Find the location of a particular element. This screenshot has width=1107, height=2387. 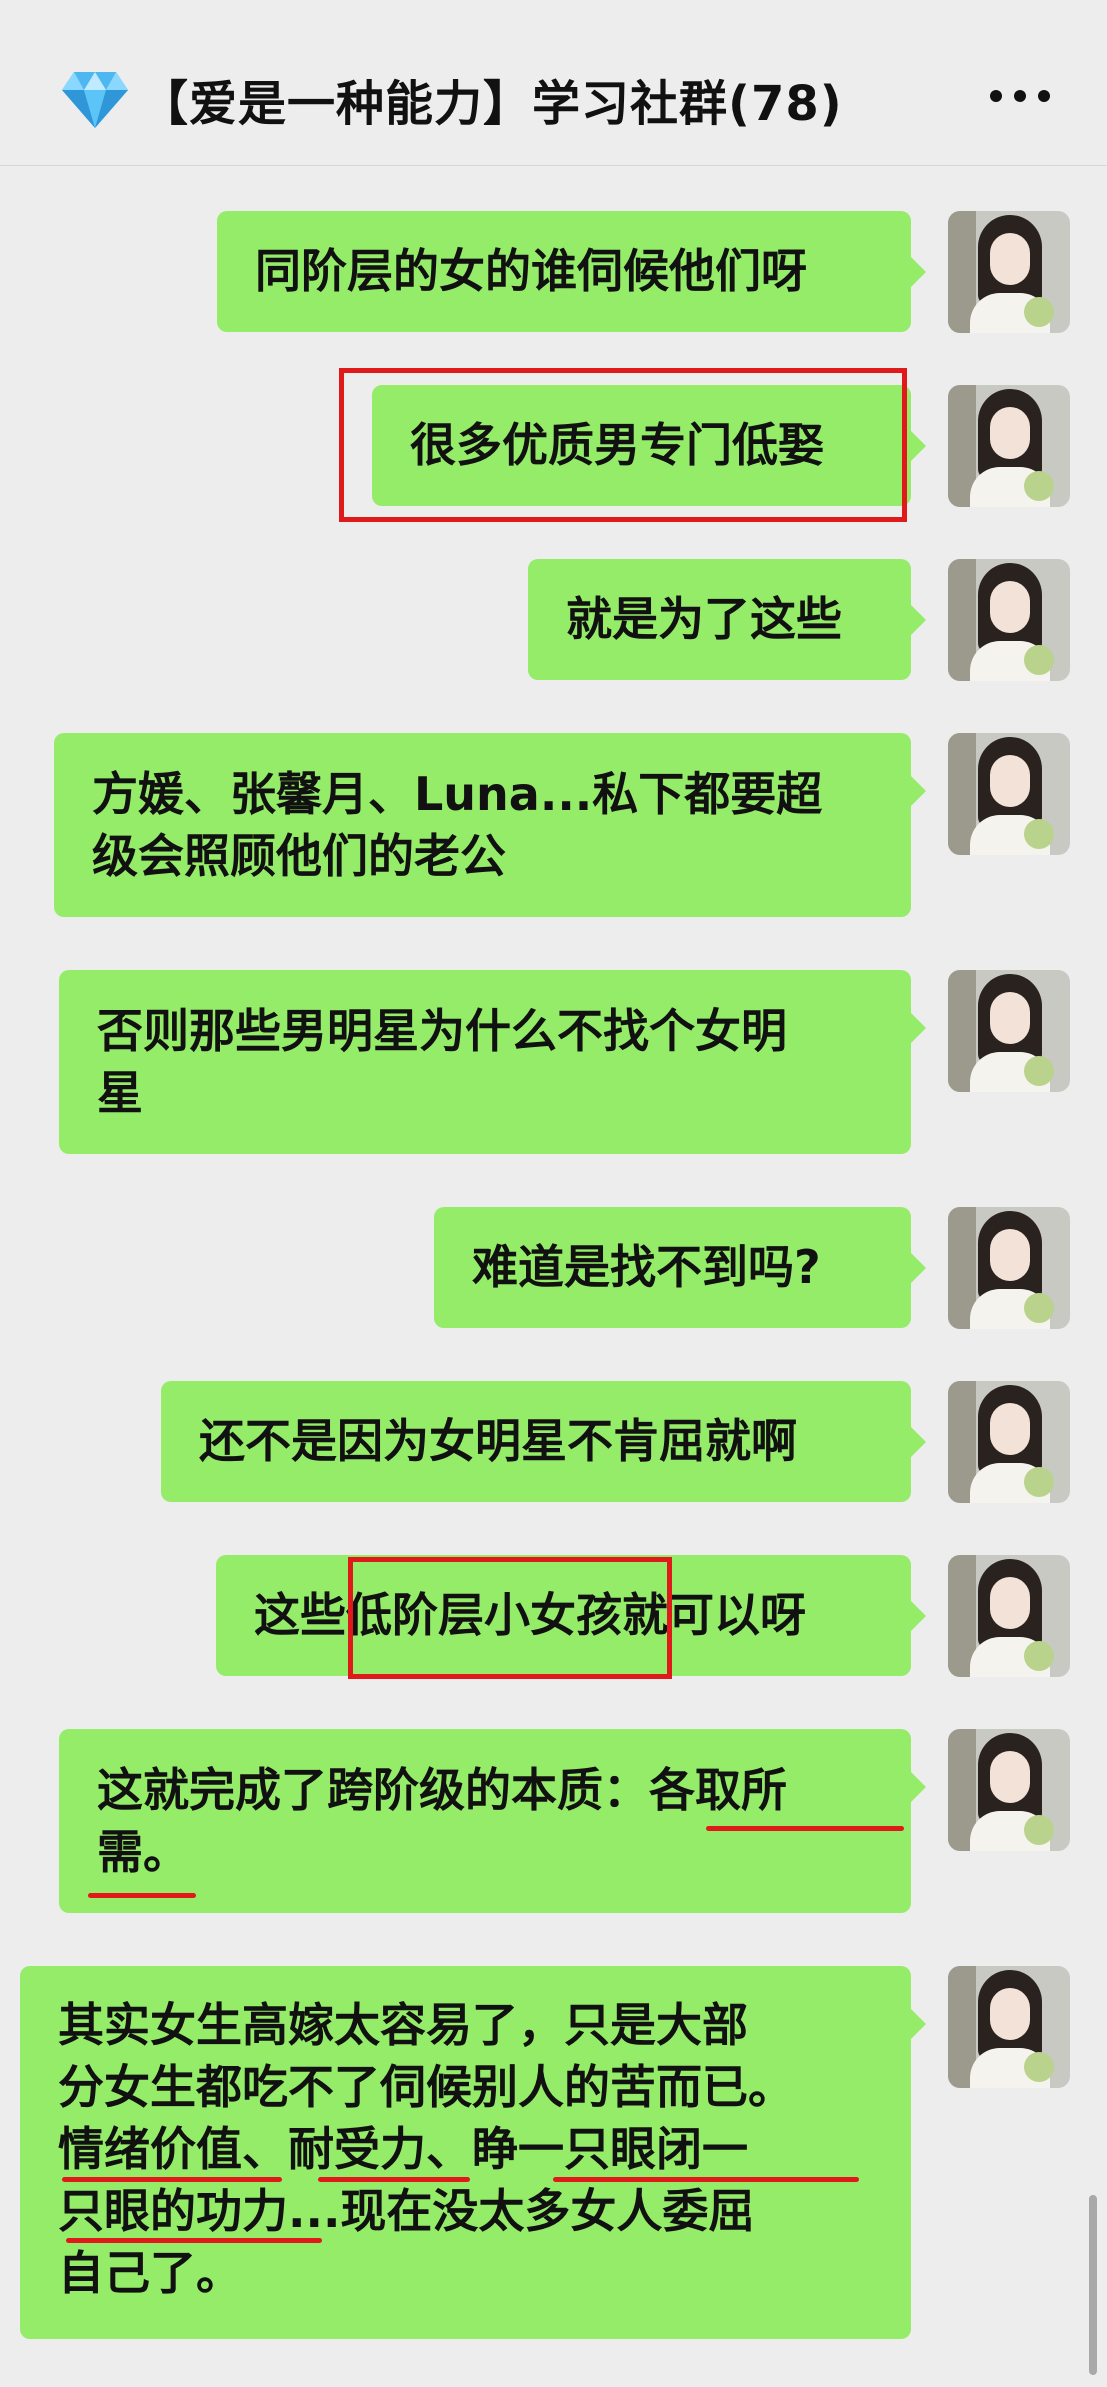

message-text: 就是为了这些 is located at coordinates (704, 619).